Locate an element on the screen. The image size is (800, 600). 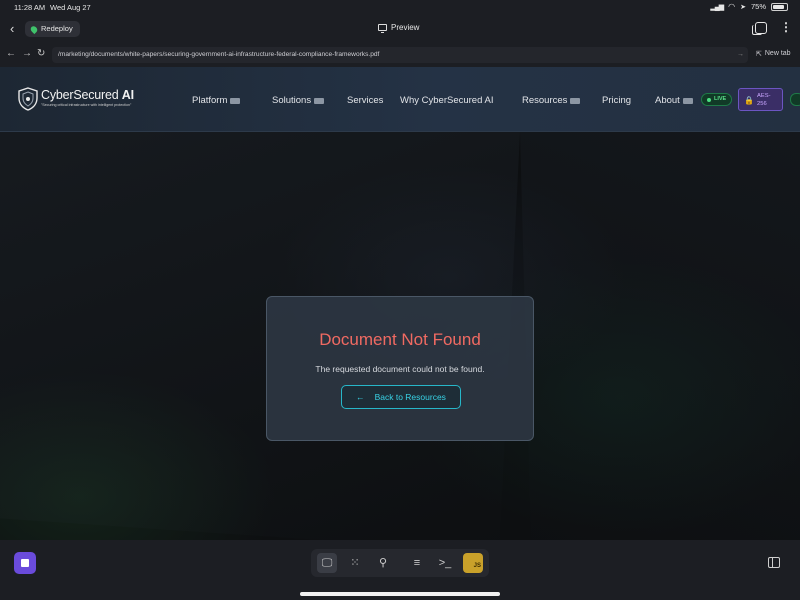
nav-item-why: Why CyberSecured AI is located at coordinates (446, 100).